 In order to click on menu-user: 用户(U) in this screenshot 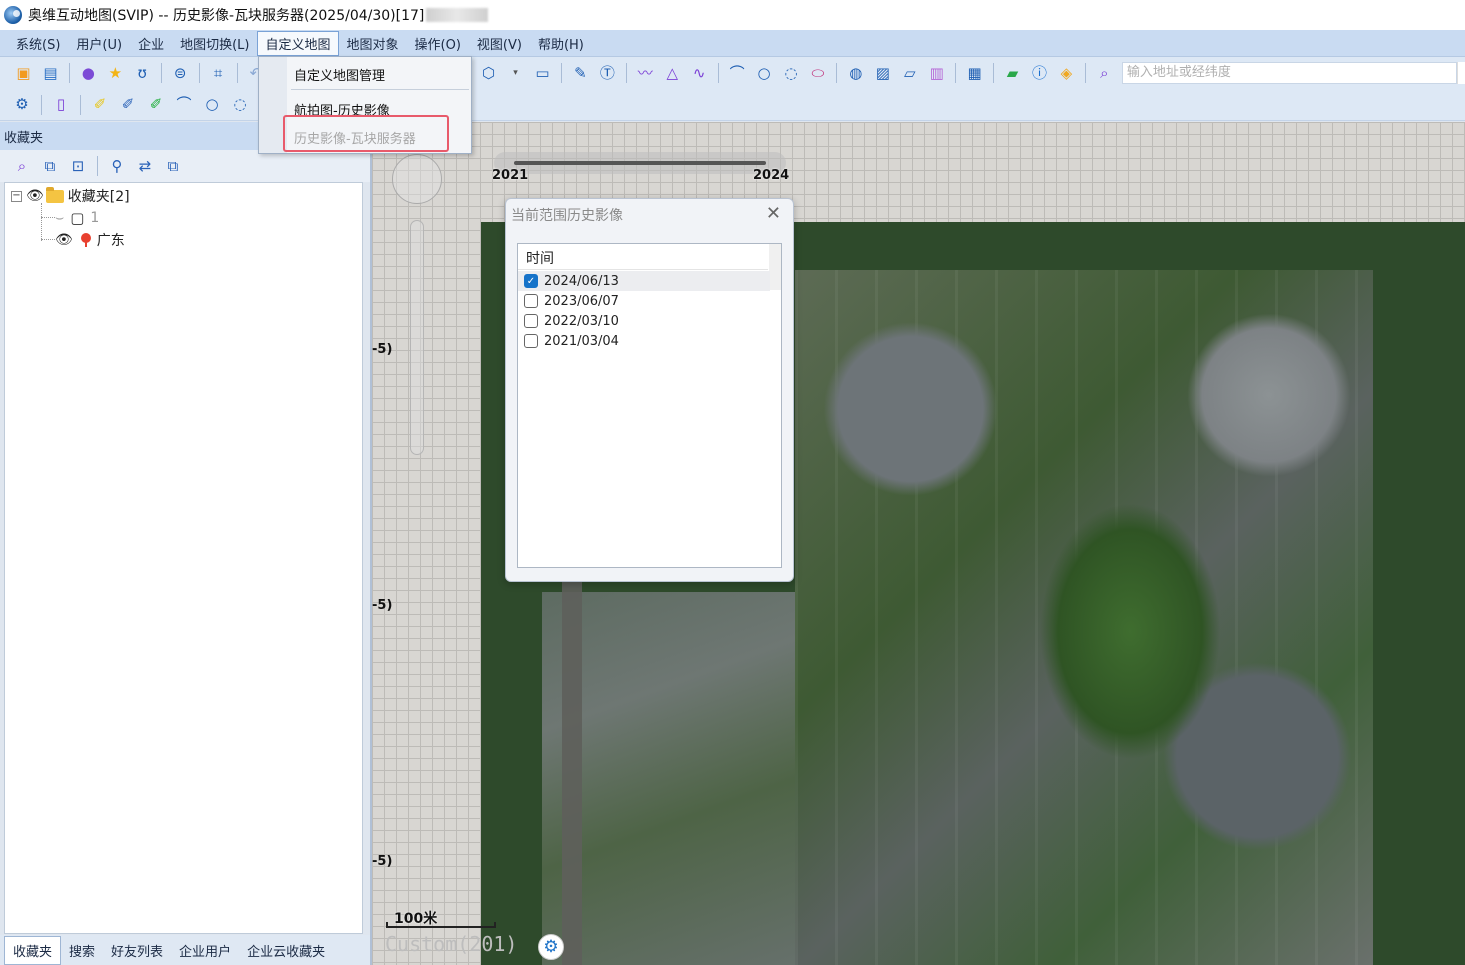, I will do `click(99, 43)`.